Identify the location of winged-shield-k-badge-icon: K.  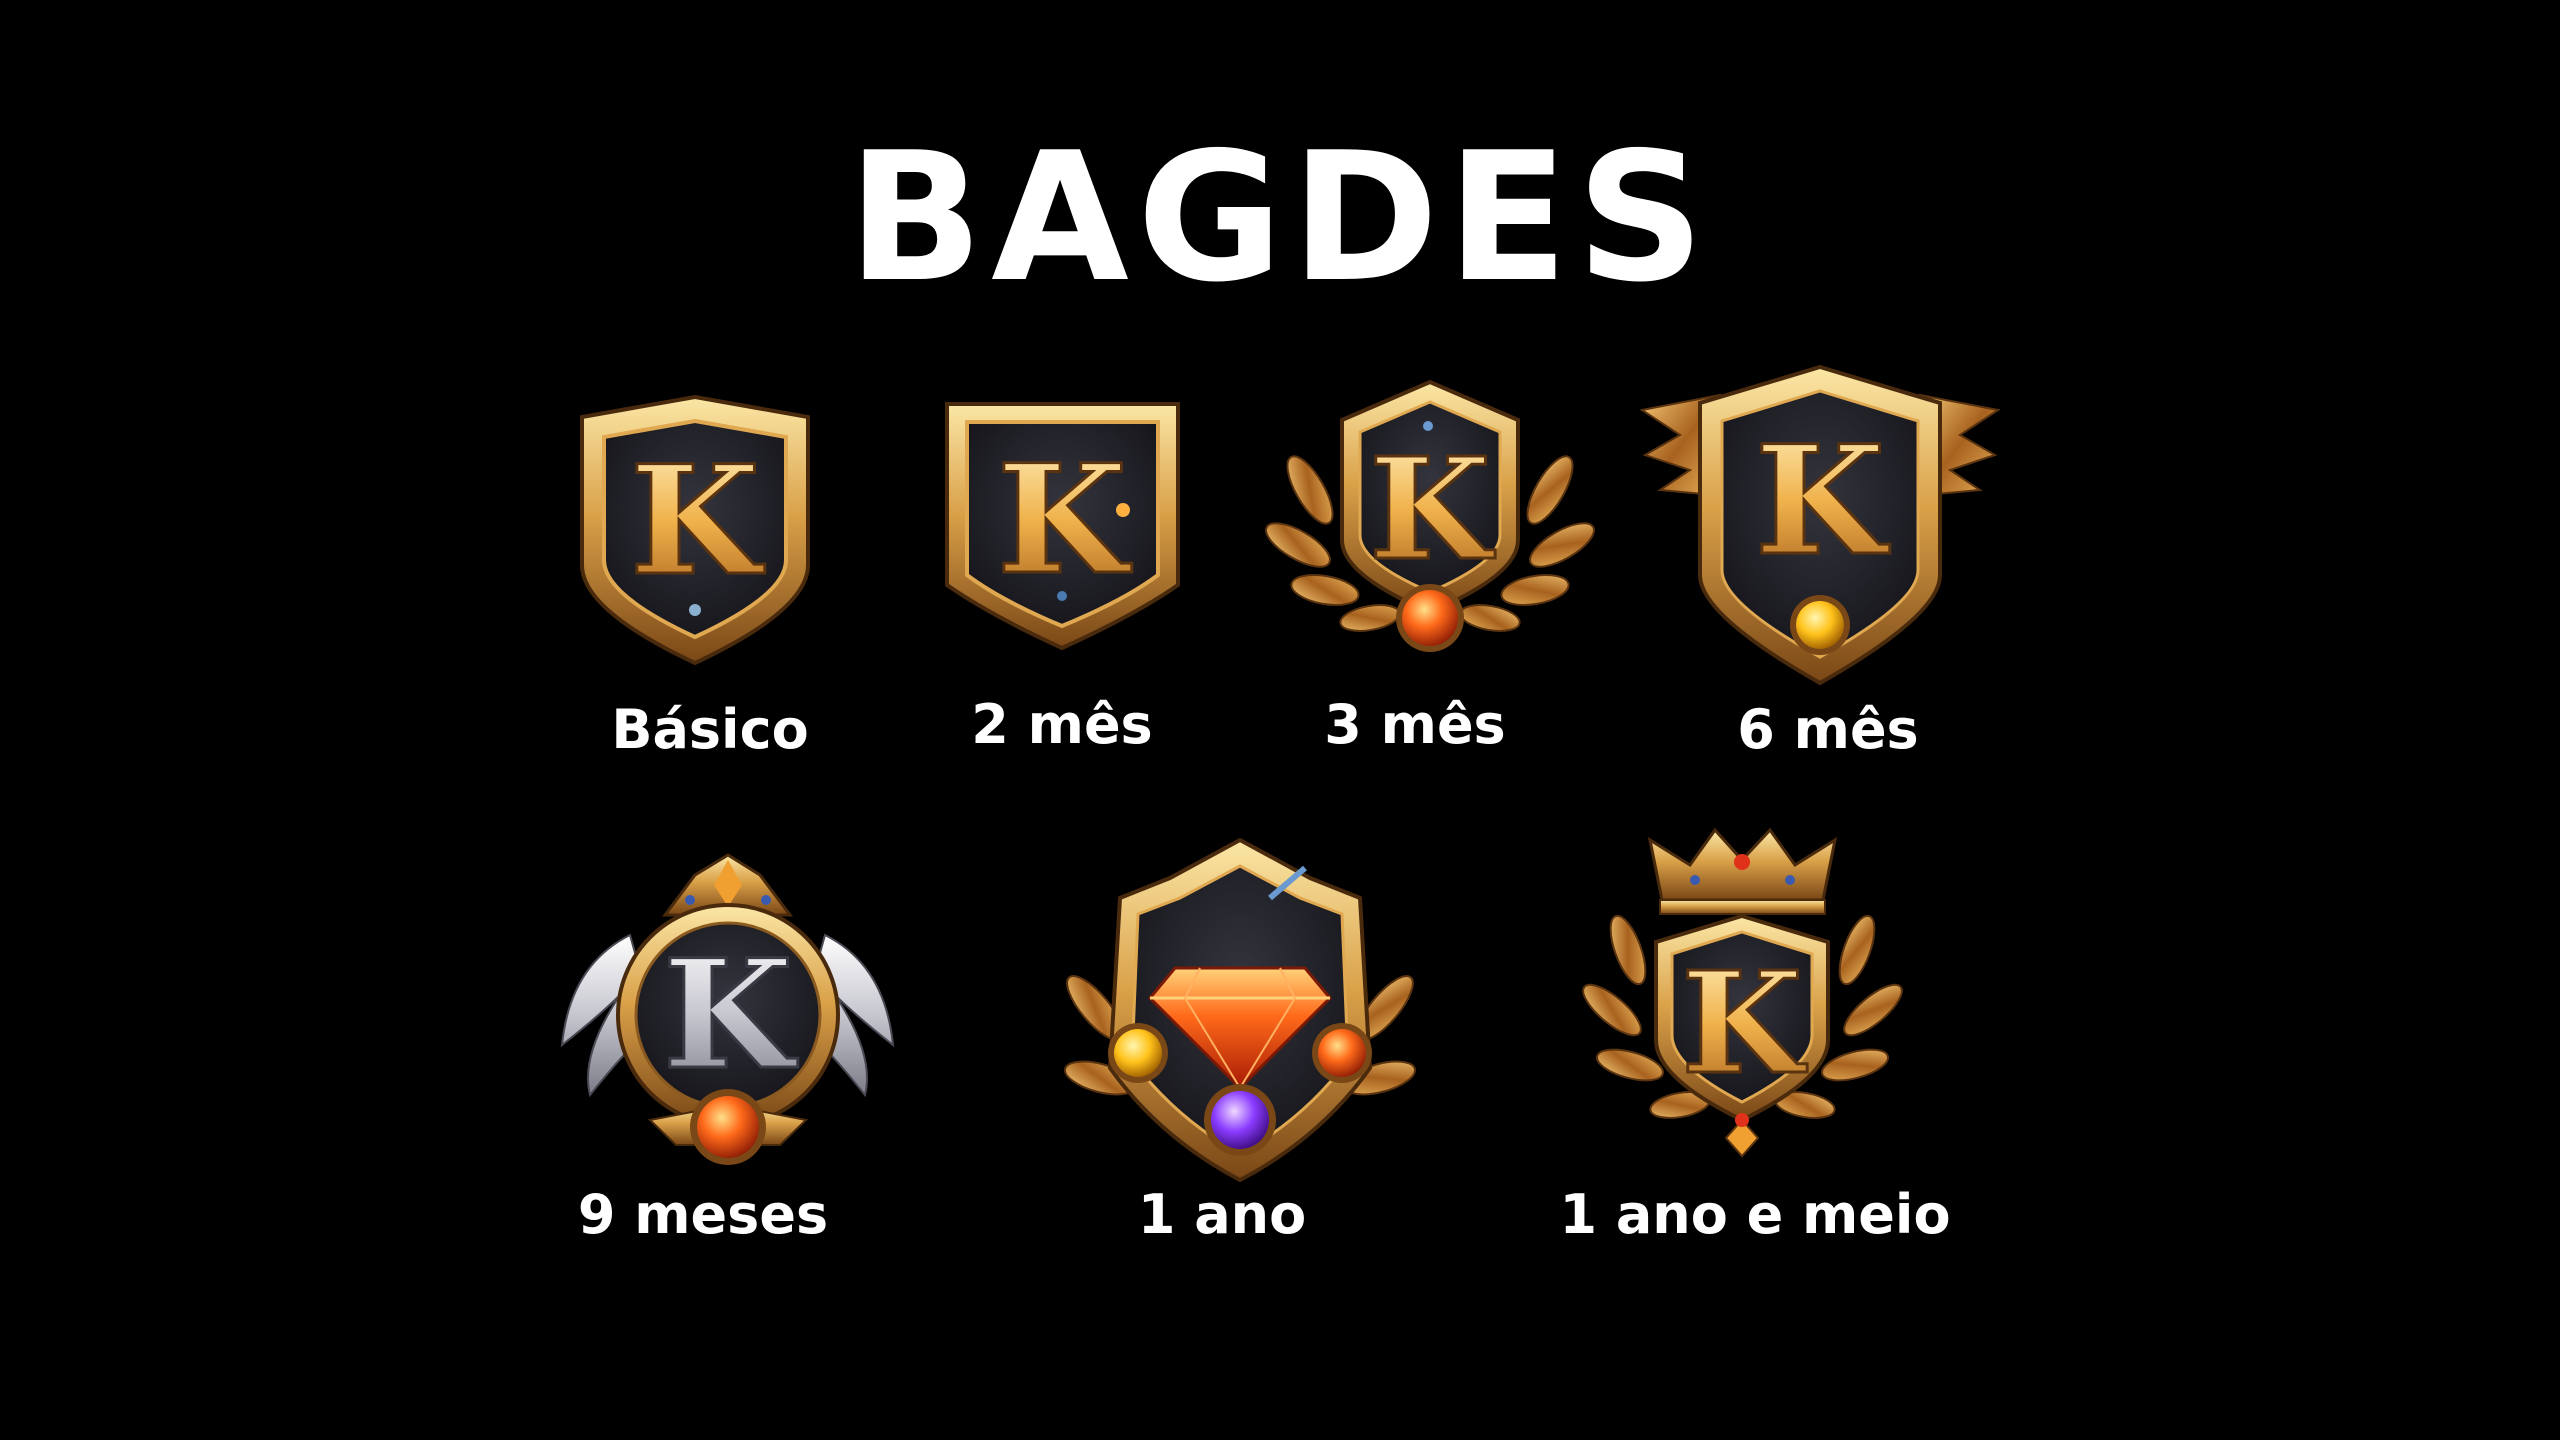
(1820, 525).